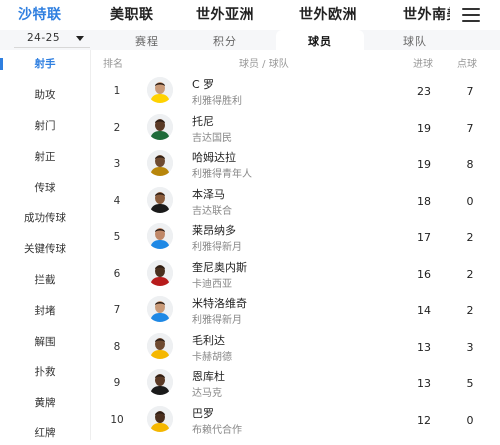 The height and width of the screenshot is (445, 500). I want to click on rank-number: 1, so click(117, 91).